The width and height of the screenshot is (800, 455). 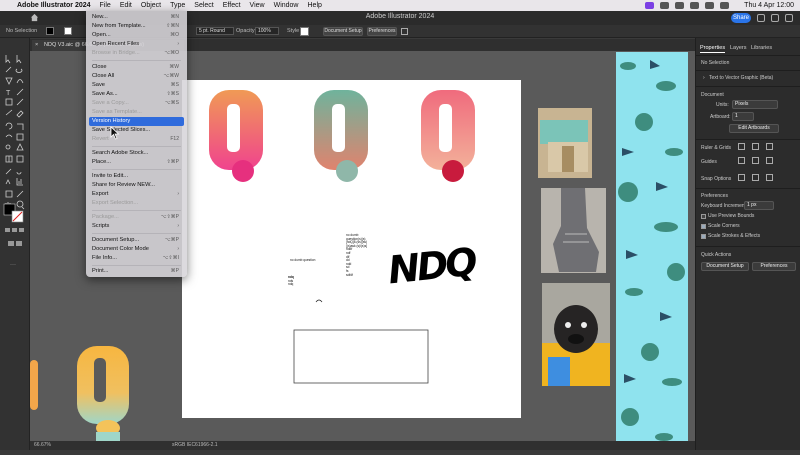 I want to click on free-transform-icon, so click(x=20, y=137).